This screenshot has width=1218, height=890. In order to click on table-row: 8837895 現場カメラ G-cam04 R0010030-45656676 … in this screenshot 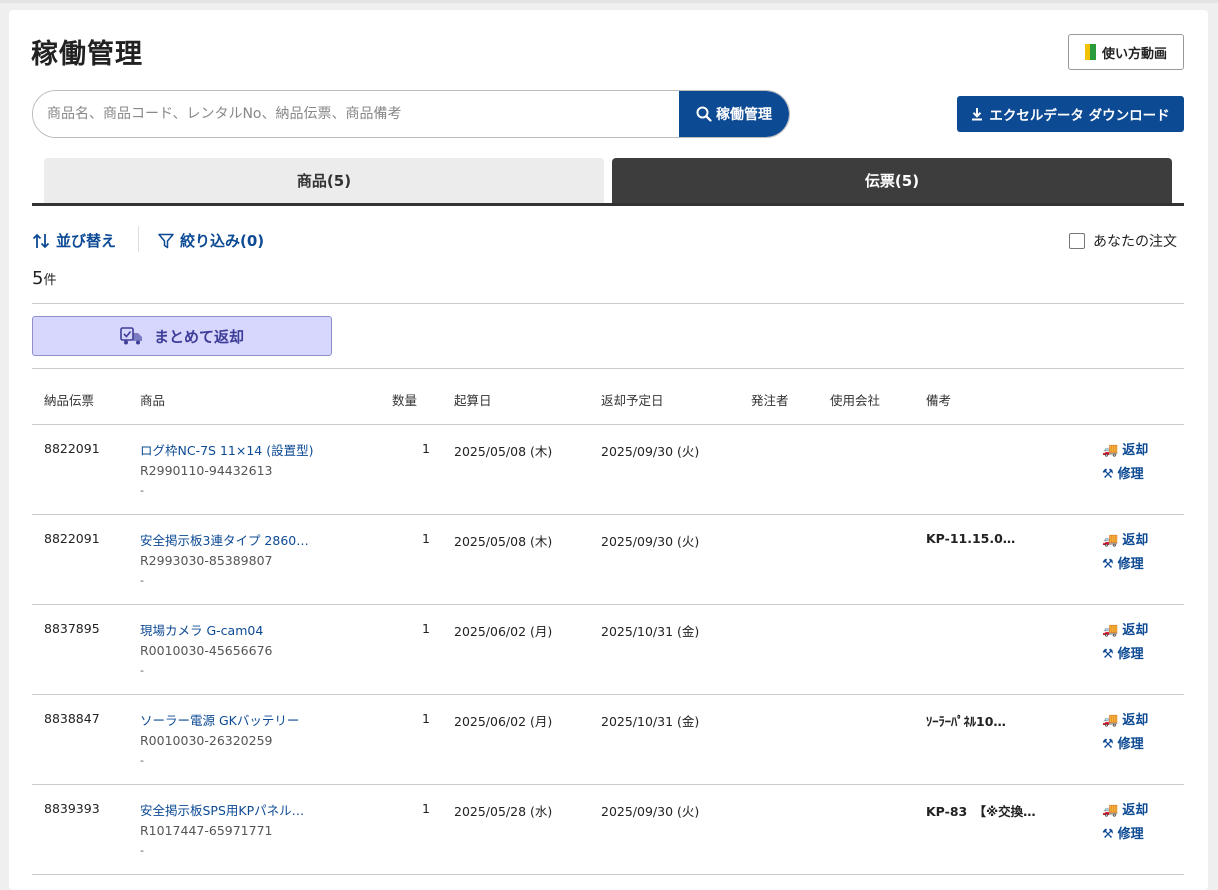, I will do `click(608, 650)`.